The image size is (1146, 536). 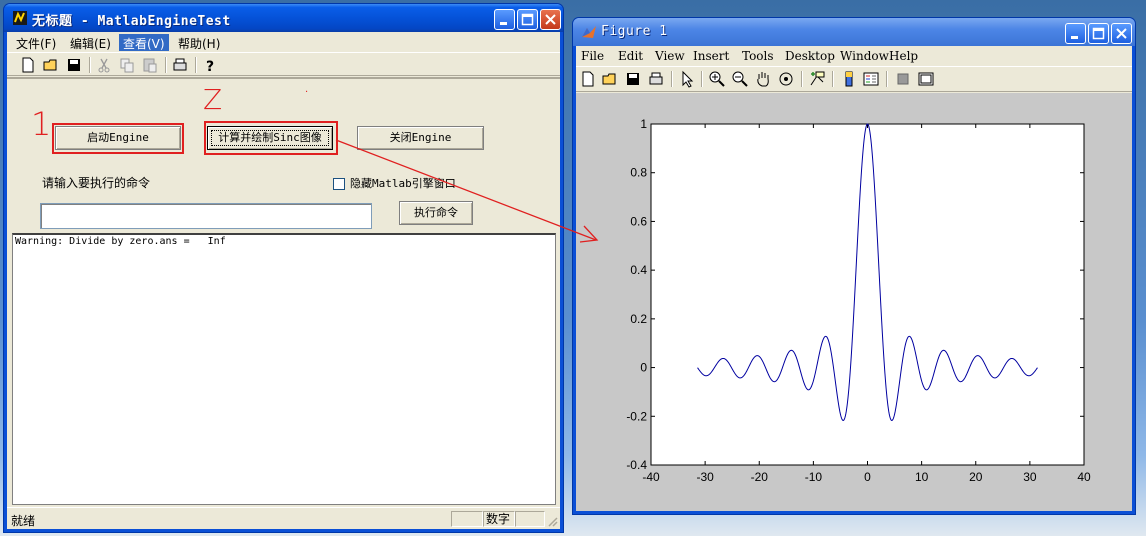 I want to click on menu-edit: Edit, so click(x=630, y=56).